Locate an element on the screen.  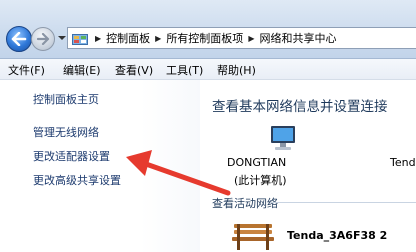
link-manage-wireless: 管理无线网络 is located at coordinates (66, 132).